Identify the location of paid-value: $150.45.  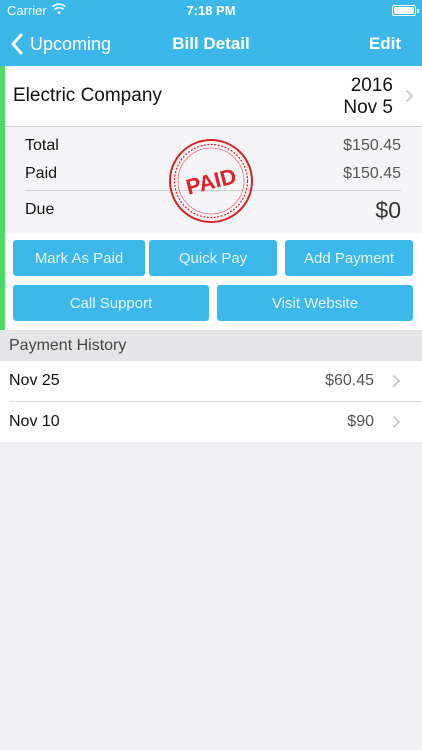
(372, 173).